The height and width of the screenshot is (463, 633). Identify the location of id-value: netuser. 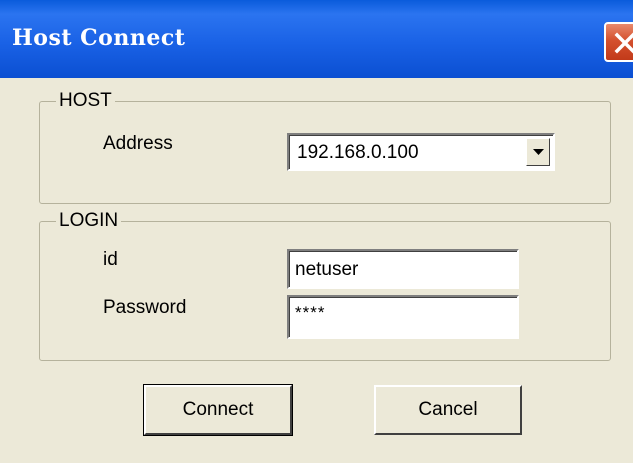
(327, 269).